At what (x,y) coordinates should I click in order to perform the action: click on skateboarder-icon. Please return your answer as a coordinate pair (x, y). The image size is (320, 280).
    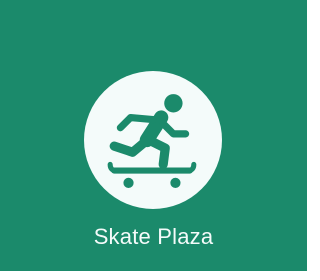
    Looking at the image, I should click on (152, 141).